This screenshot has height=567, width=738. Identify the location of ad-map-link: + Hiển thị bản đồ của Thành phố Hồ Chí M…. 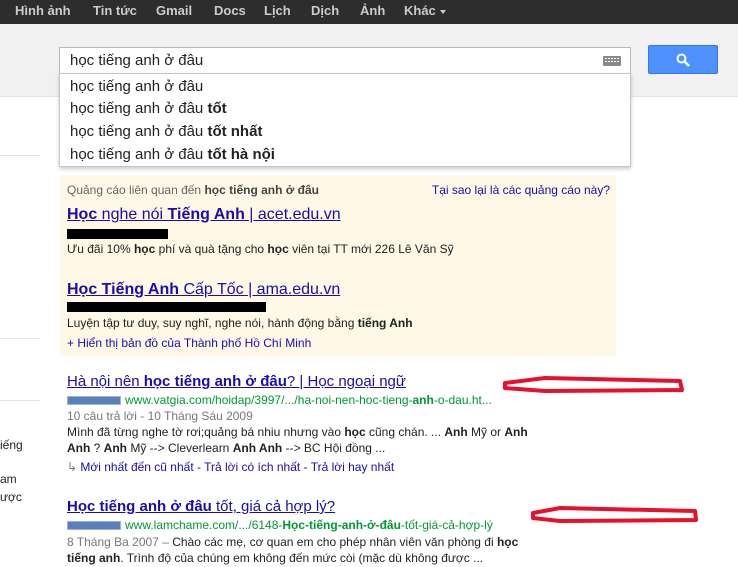
(189, 343).